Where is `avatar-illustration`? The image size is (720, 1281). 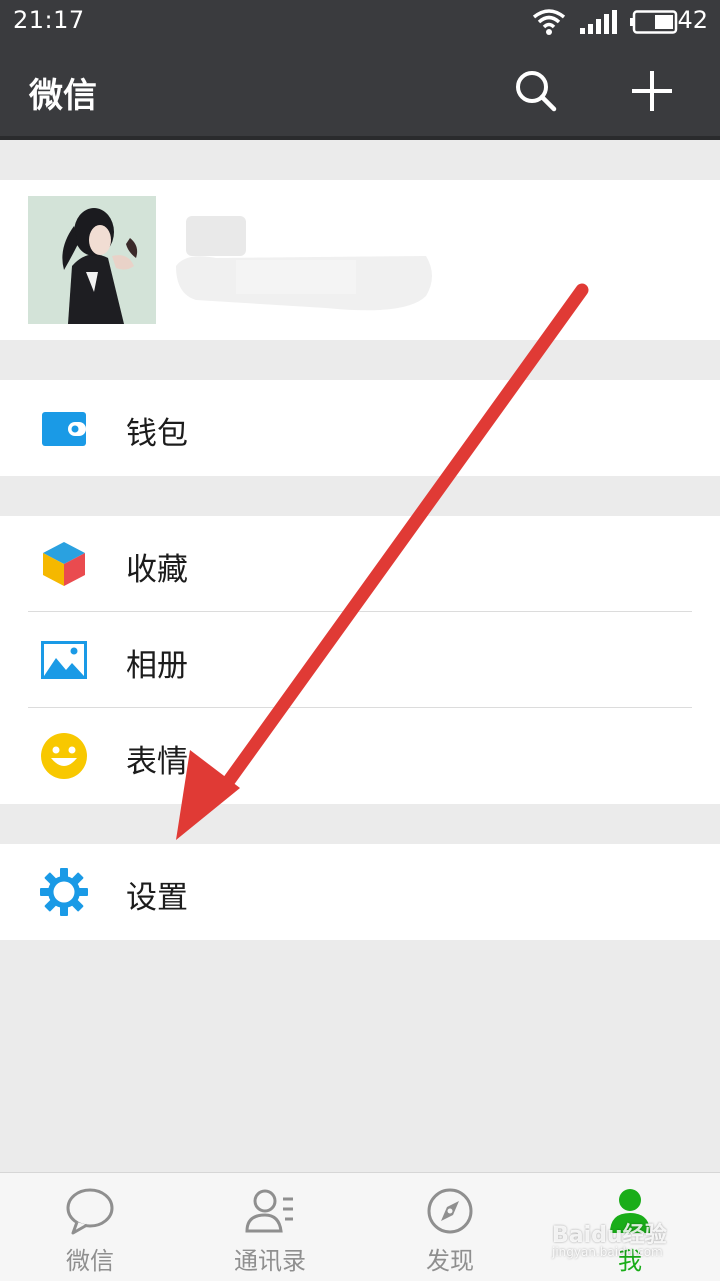 avatar-illustration is located at coordinates (92, 260).